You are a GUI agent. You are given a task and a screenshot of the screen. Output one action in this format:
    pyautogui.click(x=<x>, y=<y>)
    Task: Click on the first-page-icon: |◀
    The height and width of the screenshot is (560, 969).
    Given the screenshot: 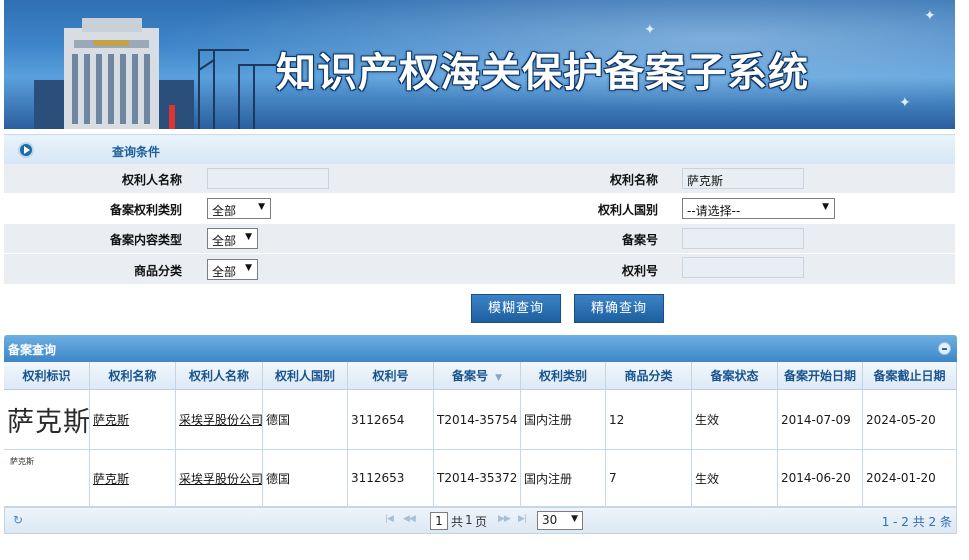 What is the action you would take?
    pyautogui.click(x=389, y=519)
    